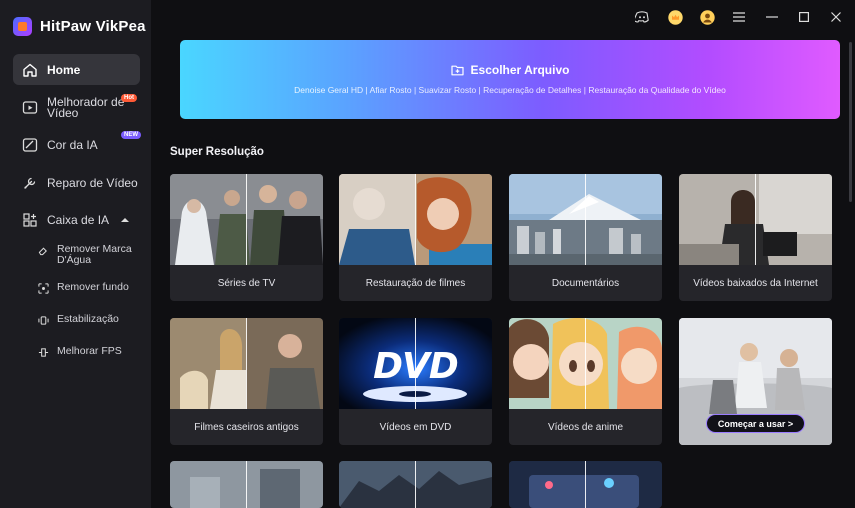 The image size is (855, 508). I want to click on section-title: Super Resolução, so click(217, 152).